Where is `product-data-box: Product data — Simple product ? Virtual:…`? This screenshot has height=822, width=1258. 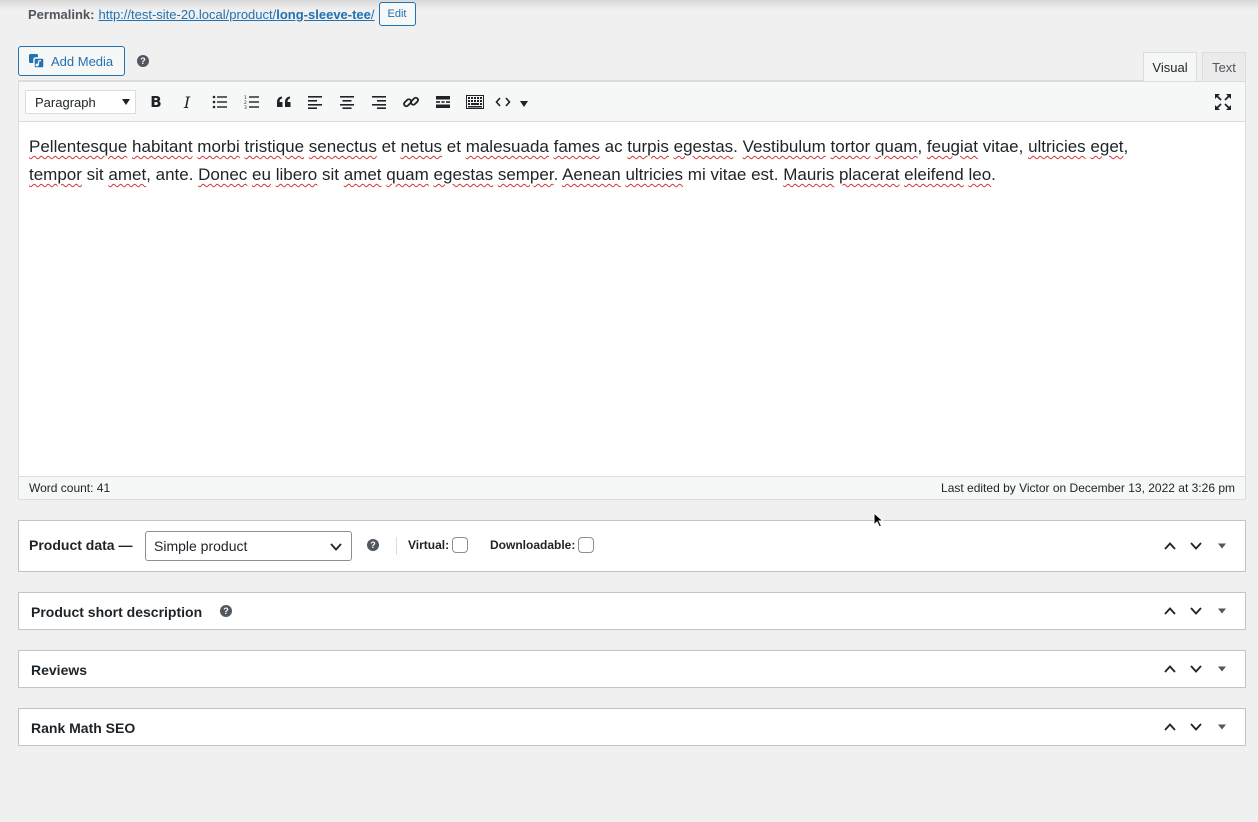 product-data-box: Product data — Simple product ? Virtual:… is located at coordinates (632, 546).